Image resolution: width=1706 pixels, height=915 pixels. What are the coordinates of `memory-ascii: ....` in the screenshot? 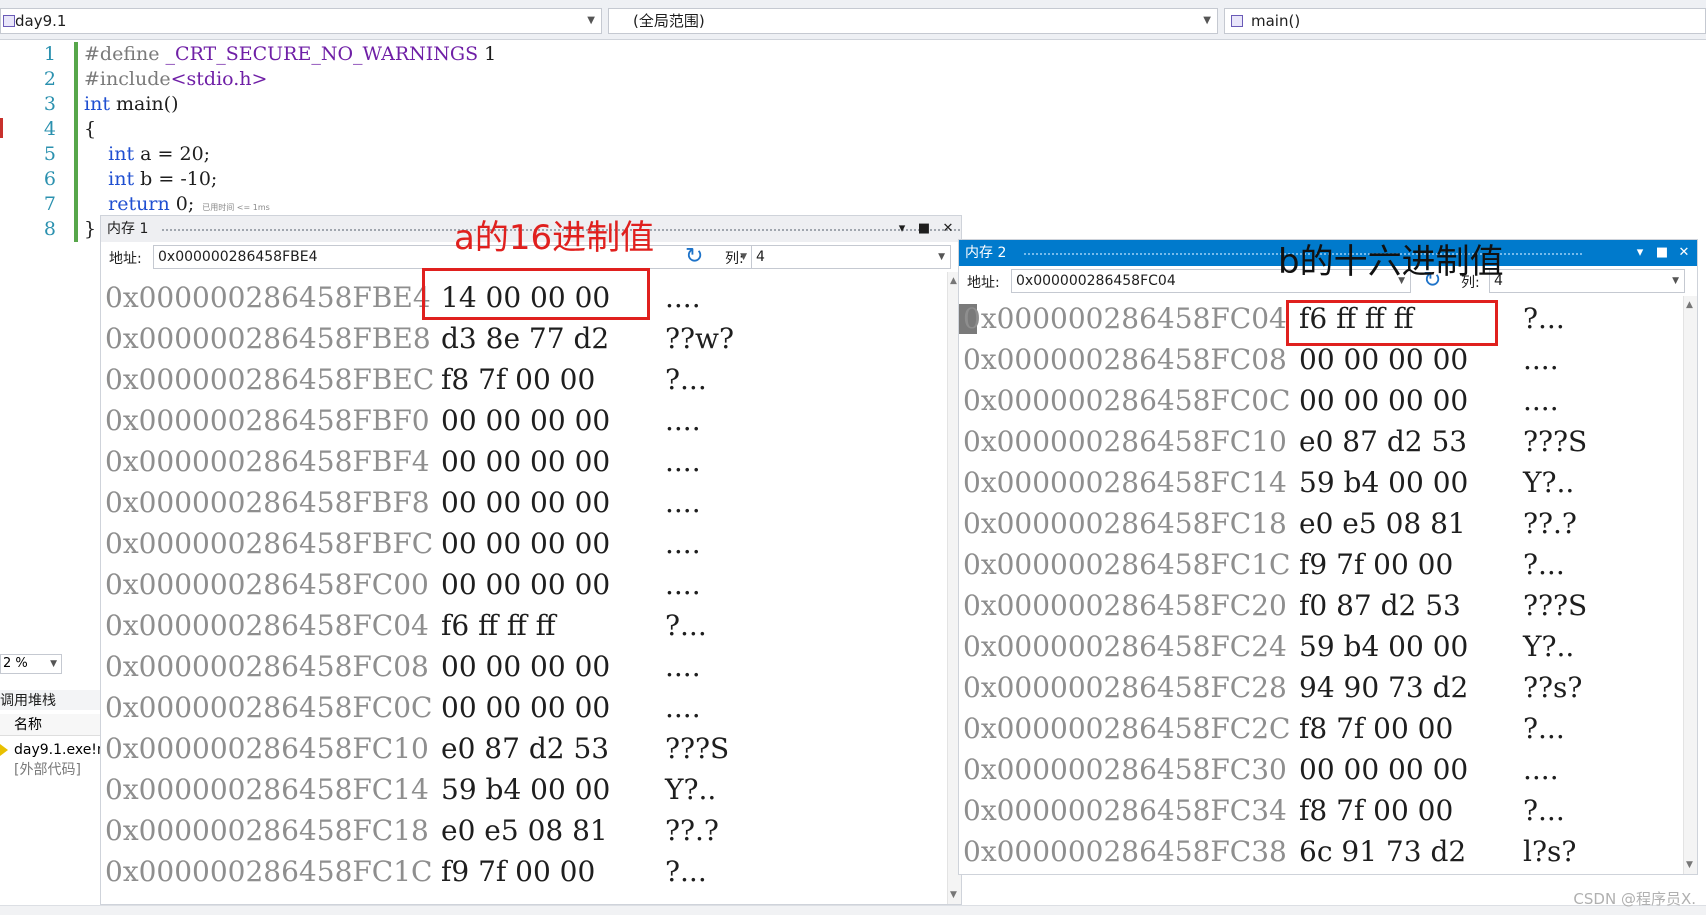 It's located at (683, 461).